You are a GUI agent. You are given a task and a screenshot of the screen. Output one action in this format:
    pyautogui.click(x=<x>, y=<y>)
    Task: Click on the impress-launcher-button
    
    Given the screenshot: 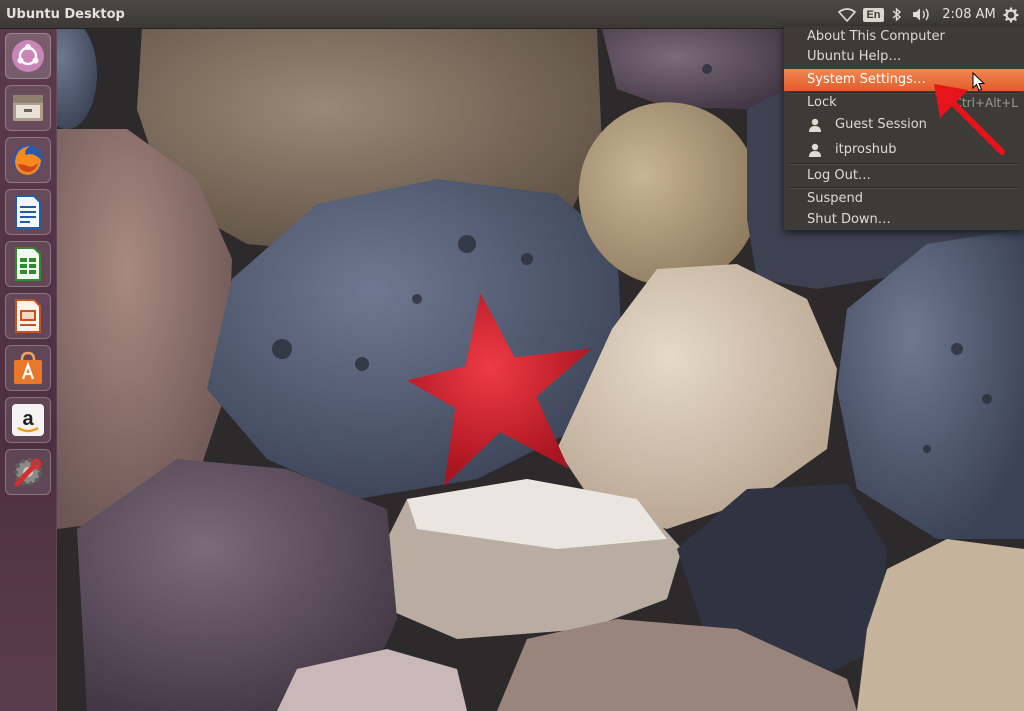 What is the action you would take?
    pyautogui.click(x=28, y=316)
    